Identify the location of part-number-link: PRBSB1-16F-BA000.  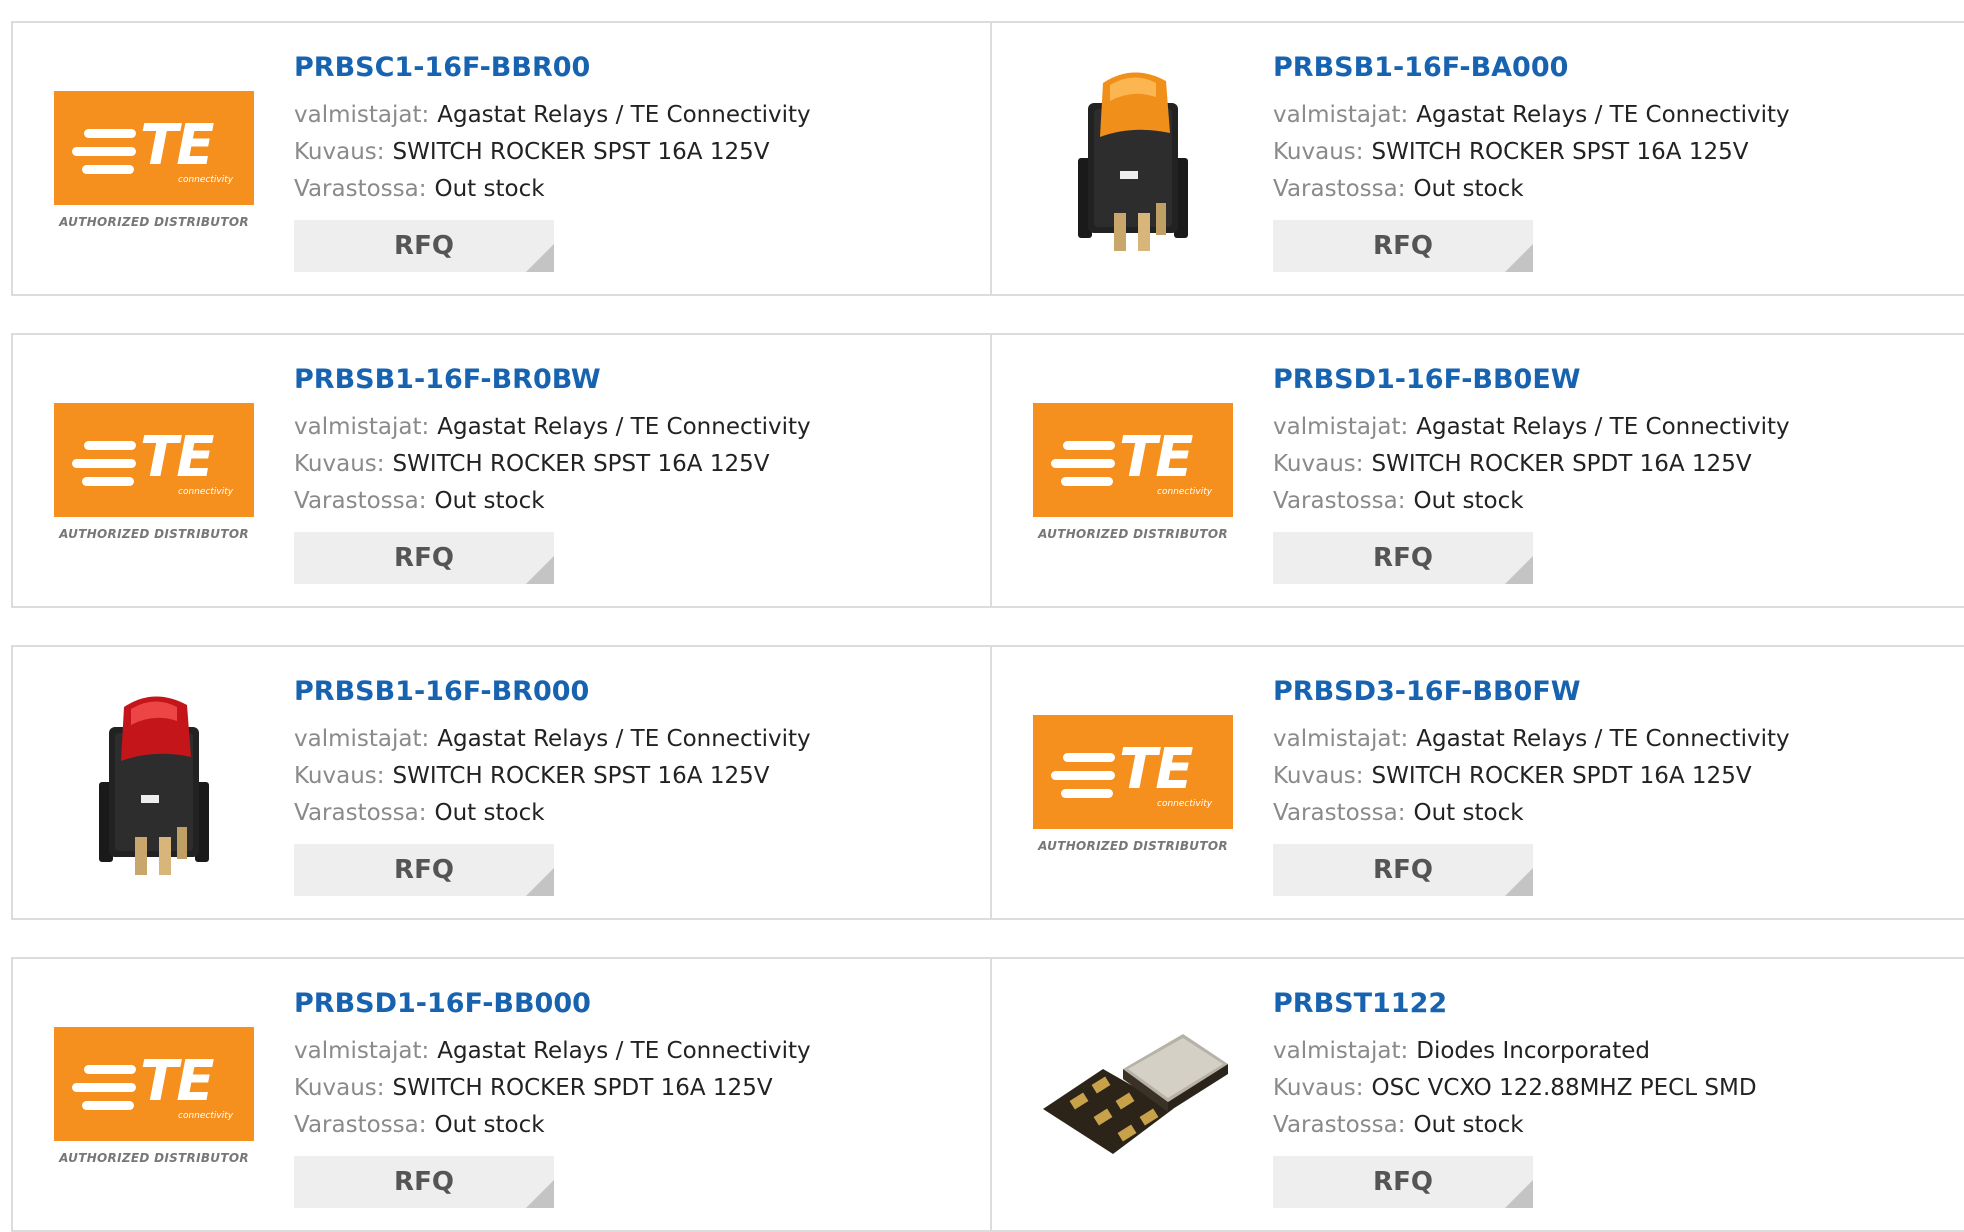
(1531, 68).